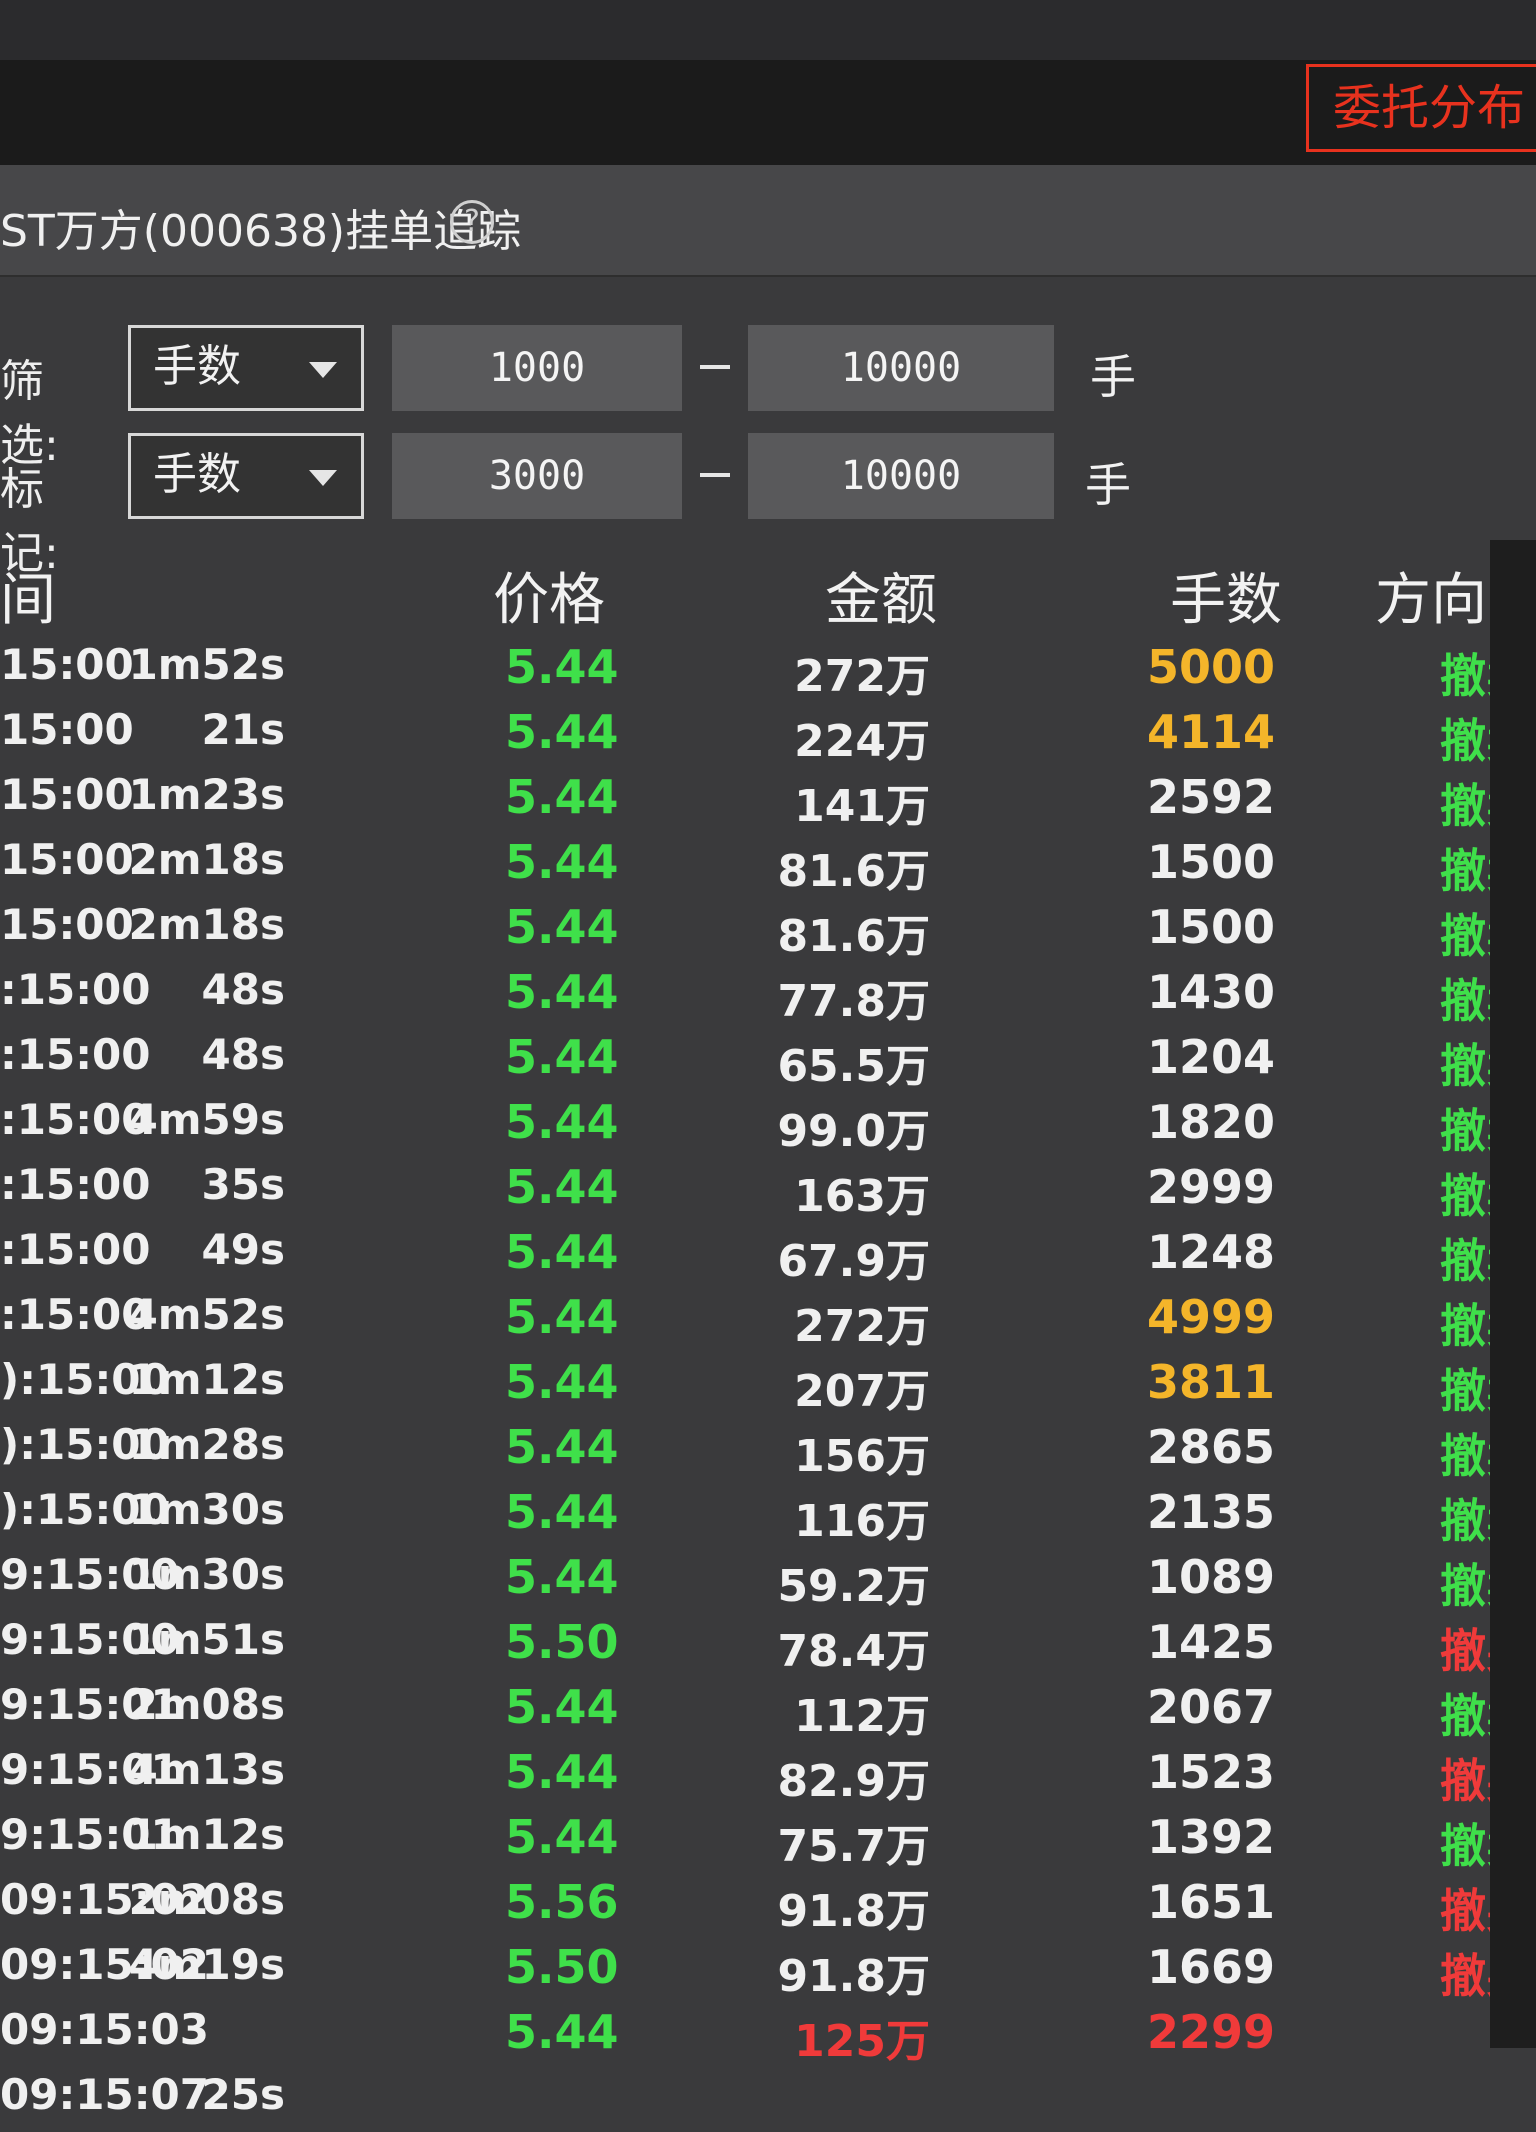 Image resolution: width=1536 pixels, height=2132 pixels. I want to click on lots-cell: 1651, so click(1210, 1902).